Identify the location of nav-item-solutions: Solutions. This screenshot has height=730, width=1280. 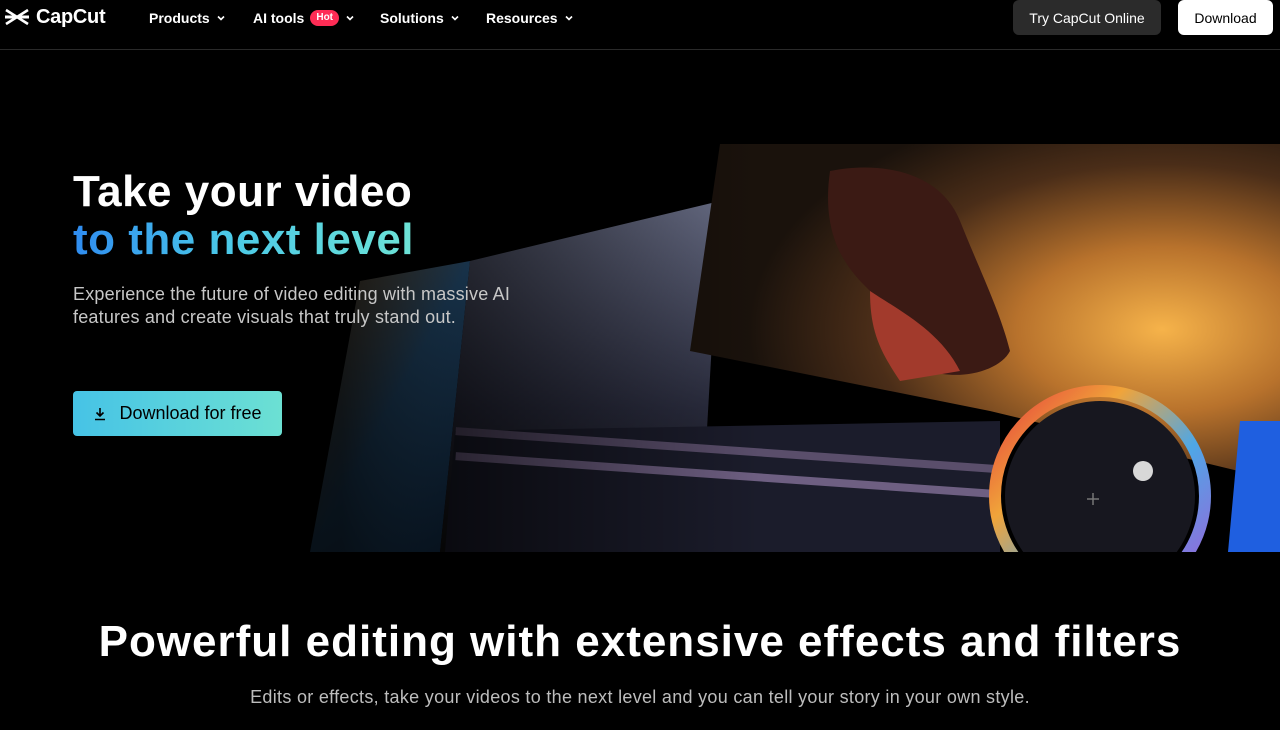
(420, 18).